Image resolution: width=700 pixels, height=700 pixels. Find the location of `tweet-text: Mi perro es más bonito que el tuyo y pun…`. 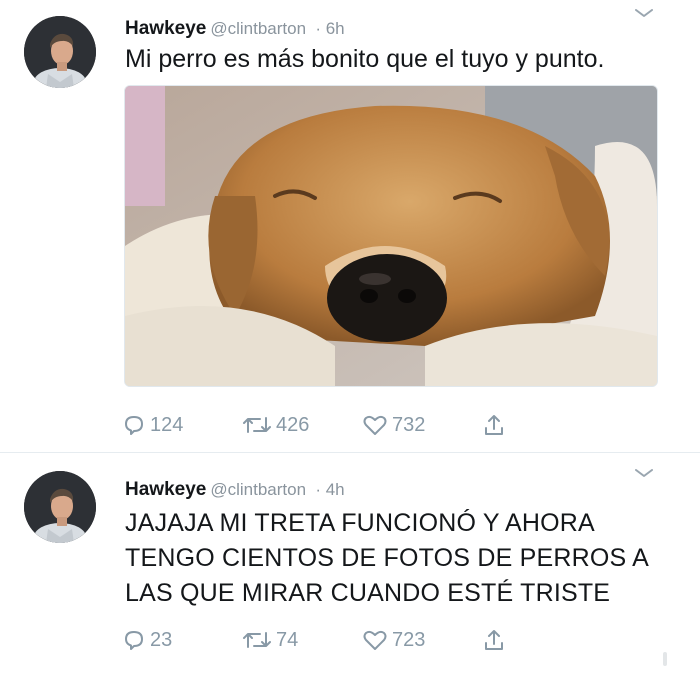

tweet-text: Mi perro es más bonito que el tuyo y pun… is located at coordinates (365, 59).